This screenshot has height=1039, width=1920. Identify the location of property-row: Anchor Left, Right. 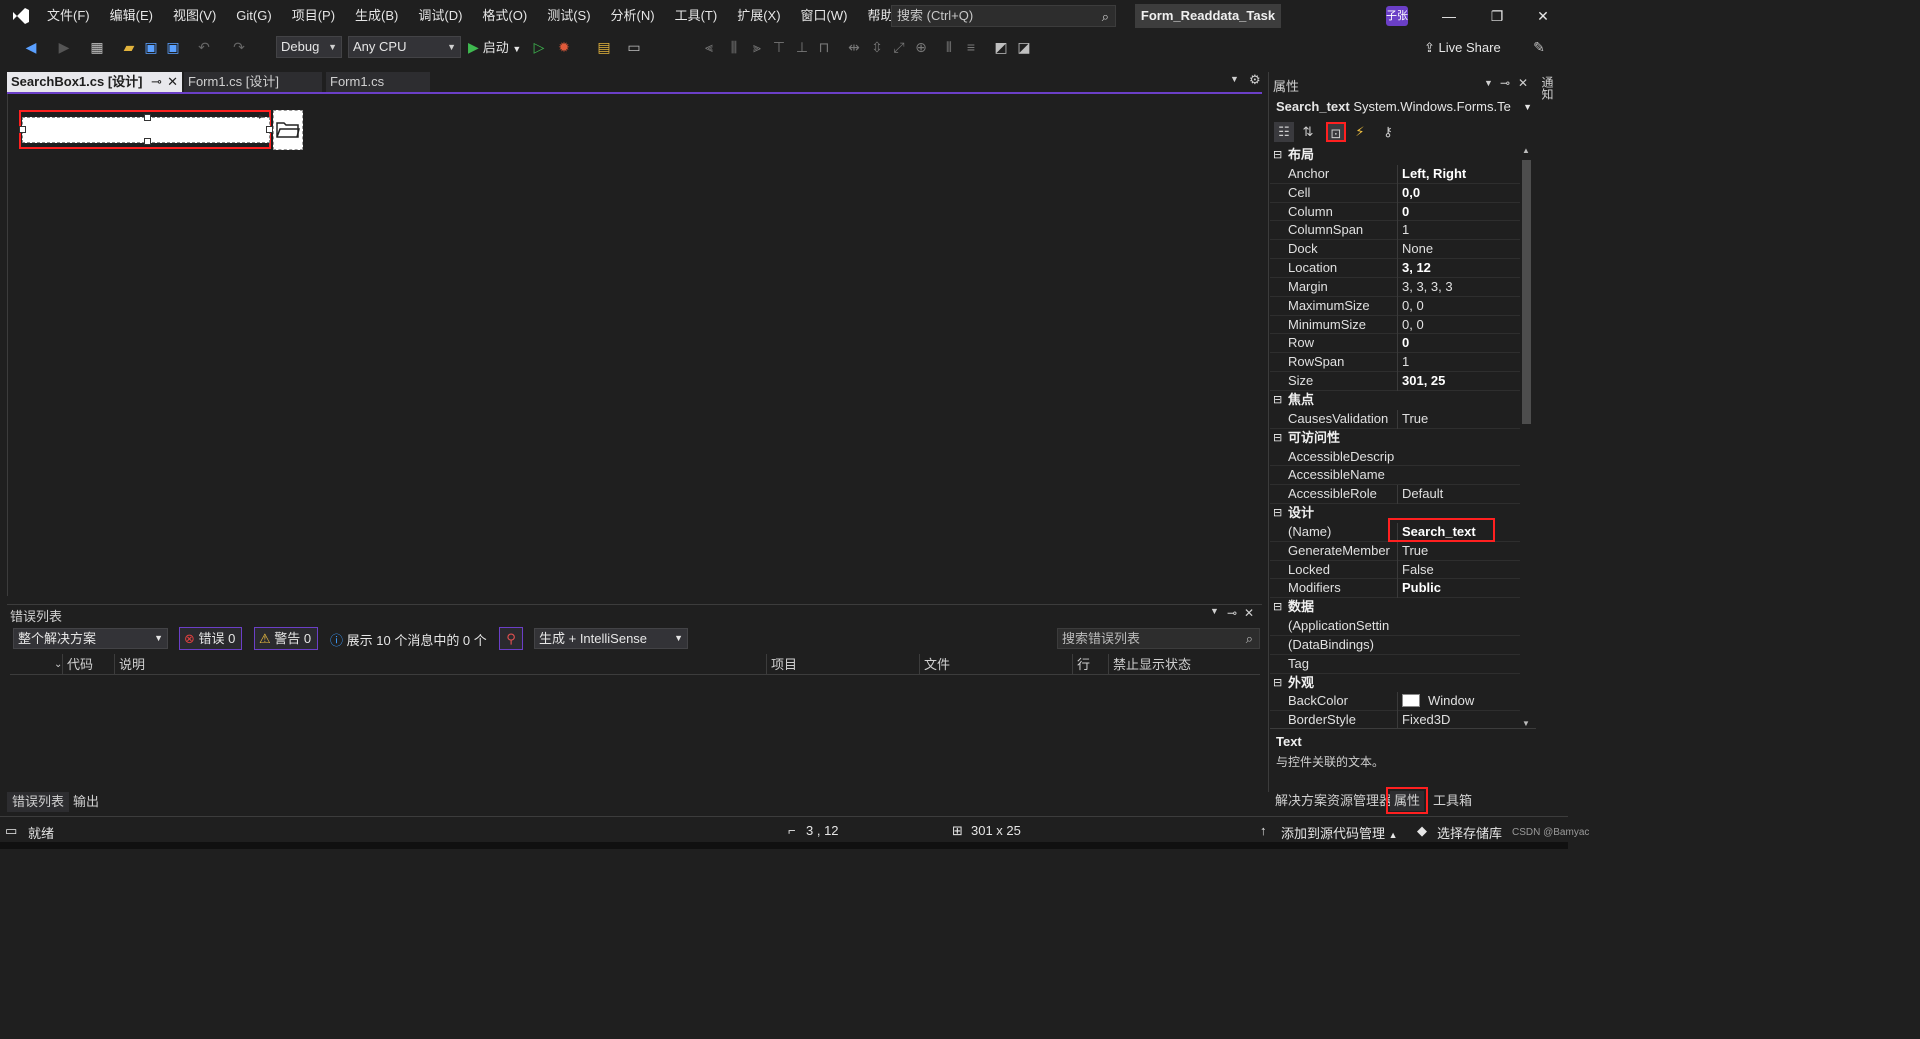
(1395, 174).